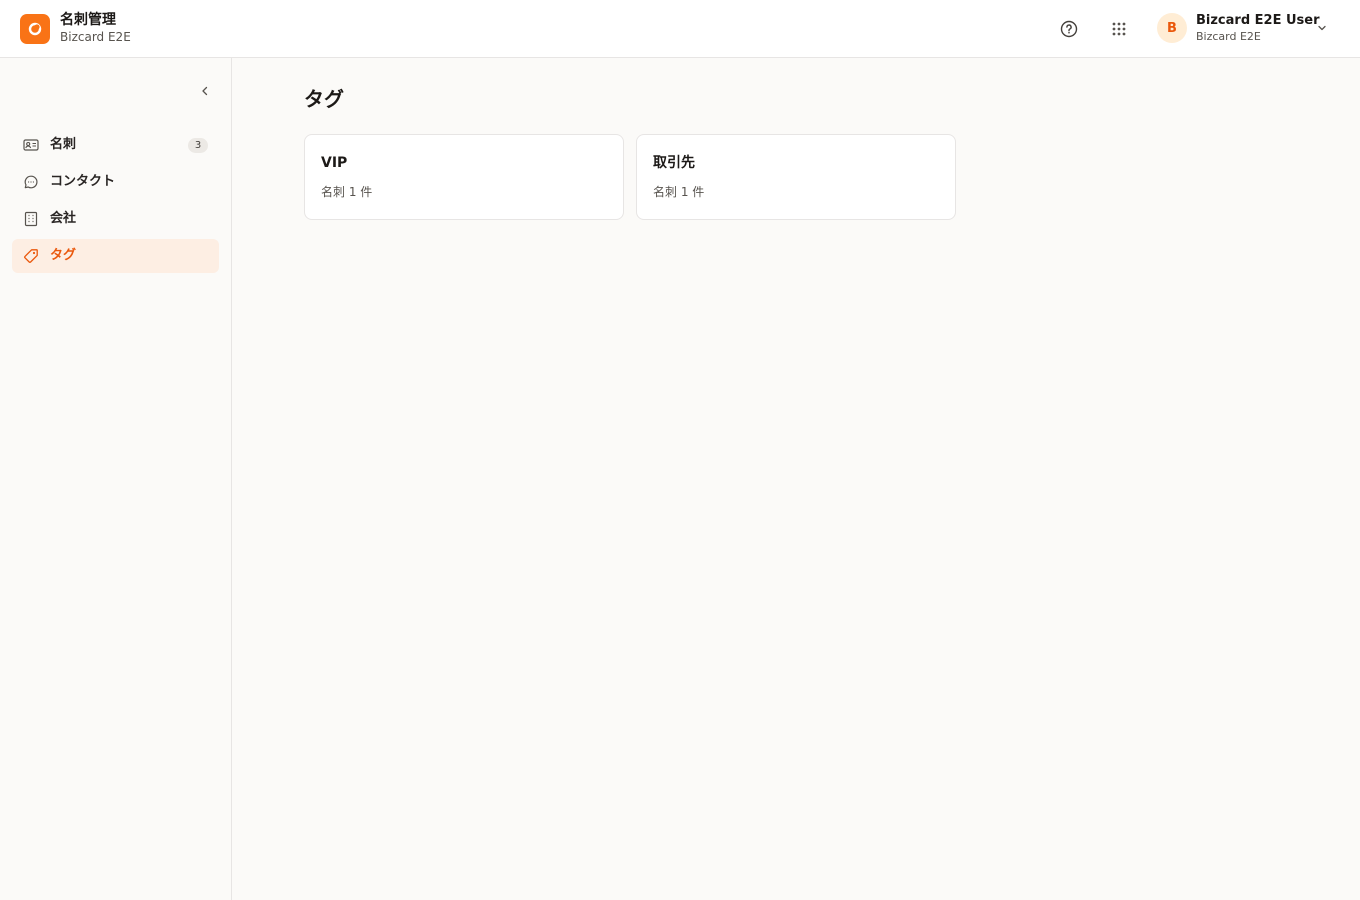 The height and width of the screenshot is (900, 1360). I want to click on app-logo, so click(35, 29).